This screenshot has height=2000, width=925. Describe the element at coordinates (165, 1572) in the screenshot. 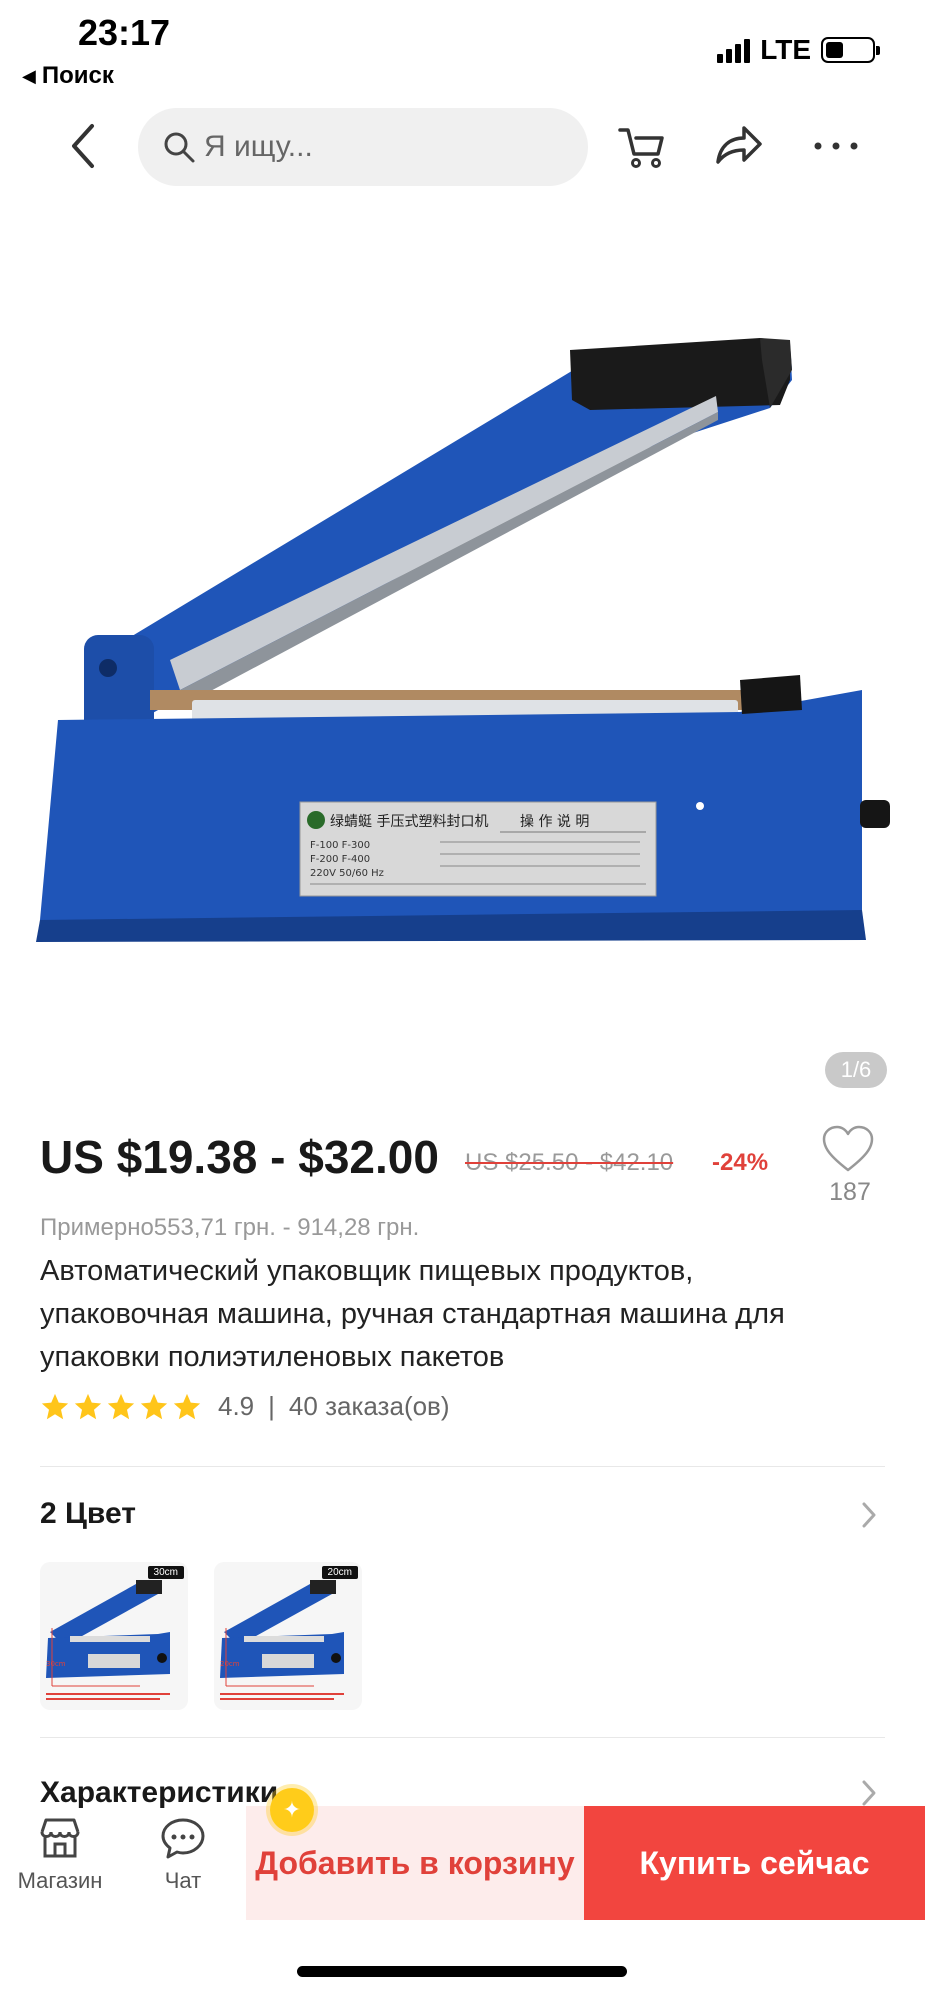

I see `size-tag: 30cm` at that location.